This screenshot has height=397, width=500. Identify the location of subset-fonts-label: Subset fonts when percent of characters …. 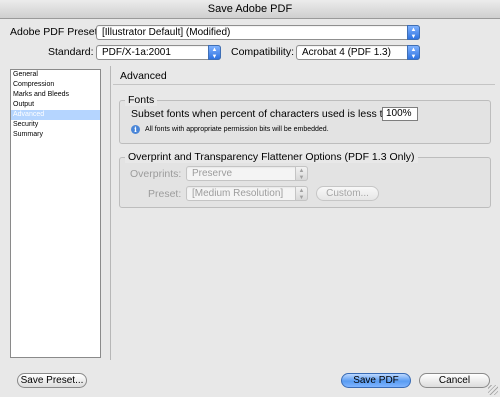
(267, 114).